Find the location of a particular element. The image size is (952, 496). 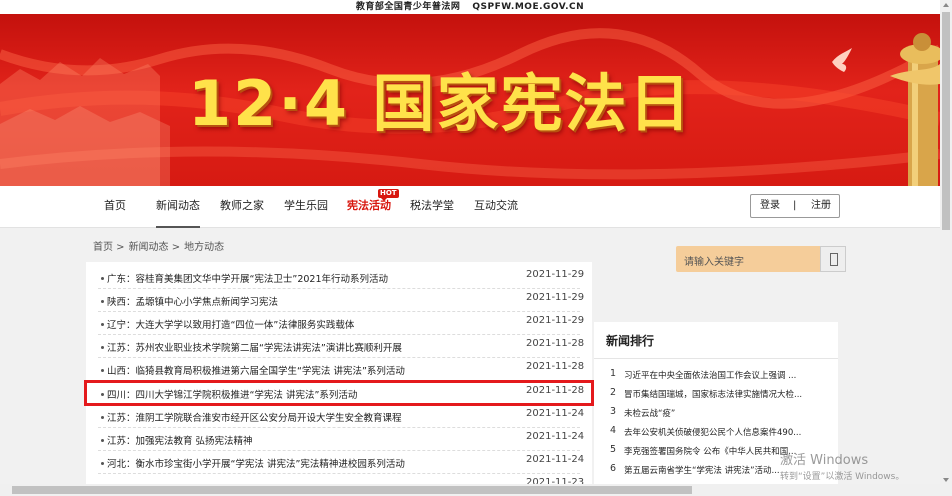

breadcrumb-home: 首页 > is located at coordinates (109, 247).